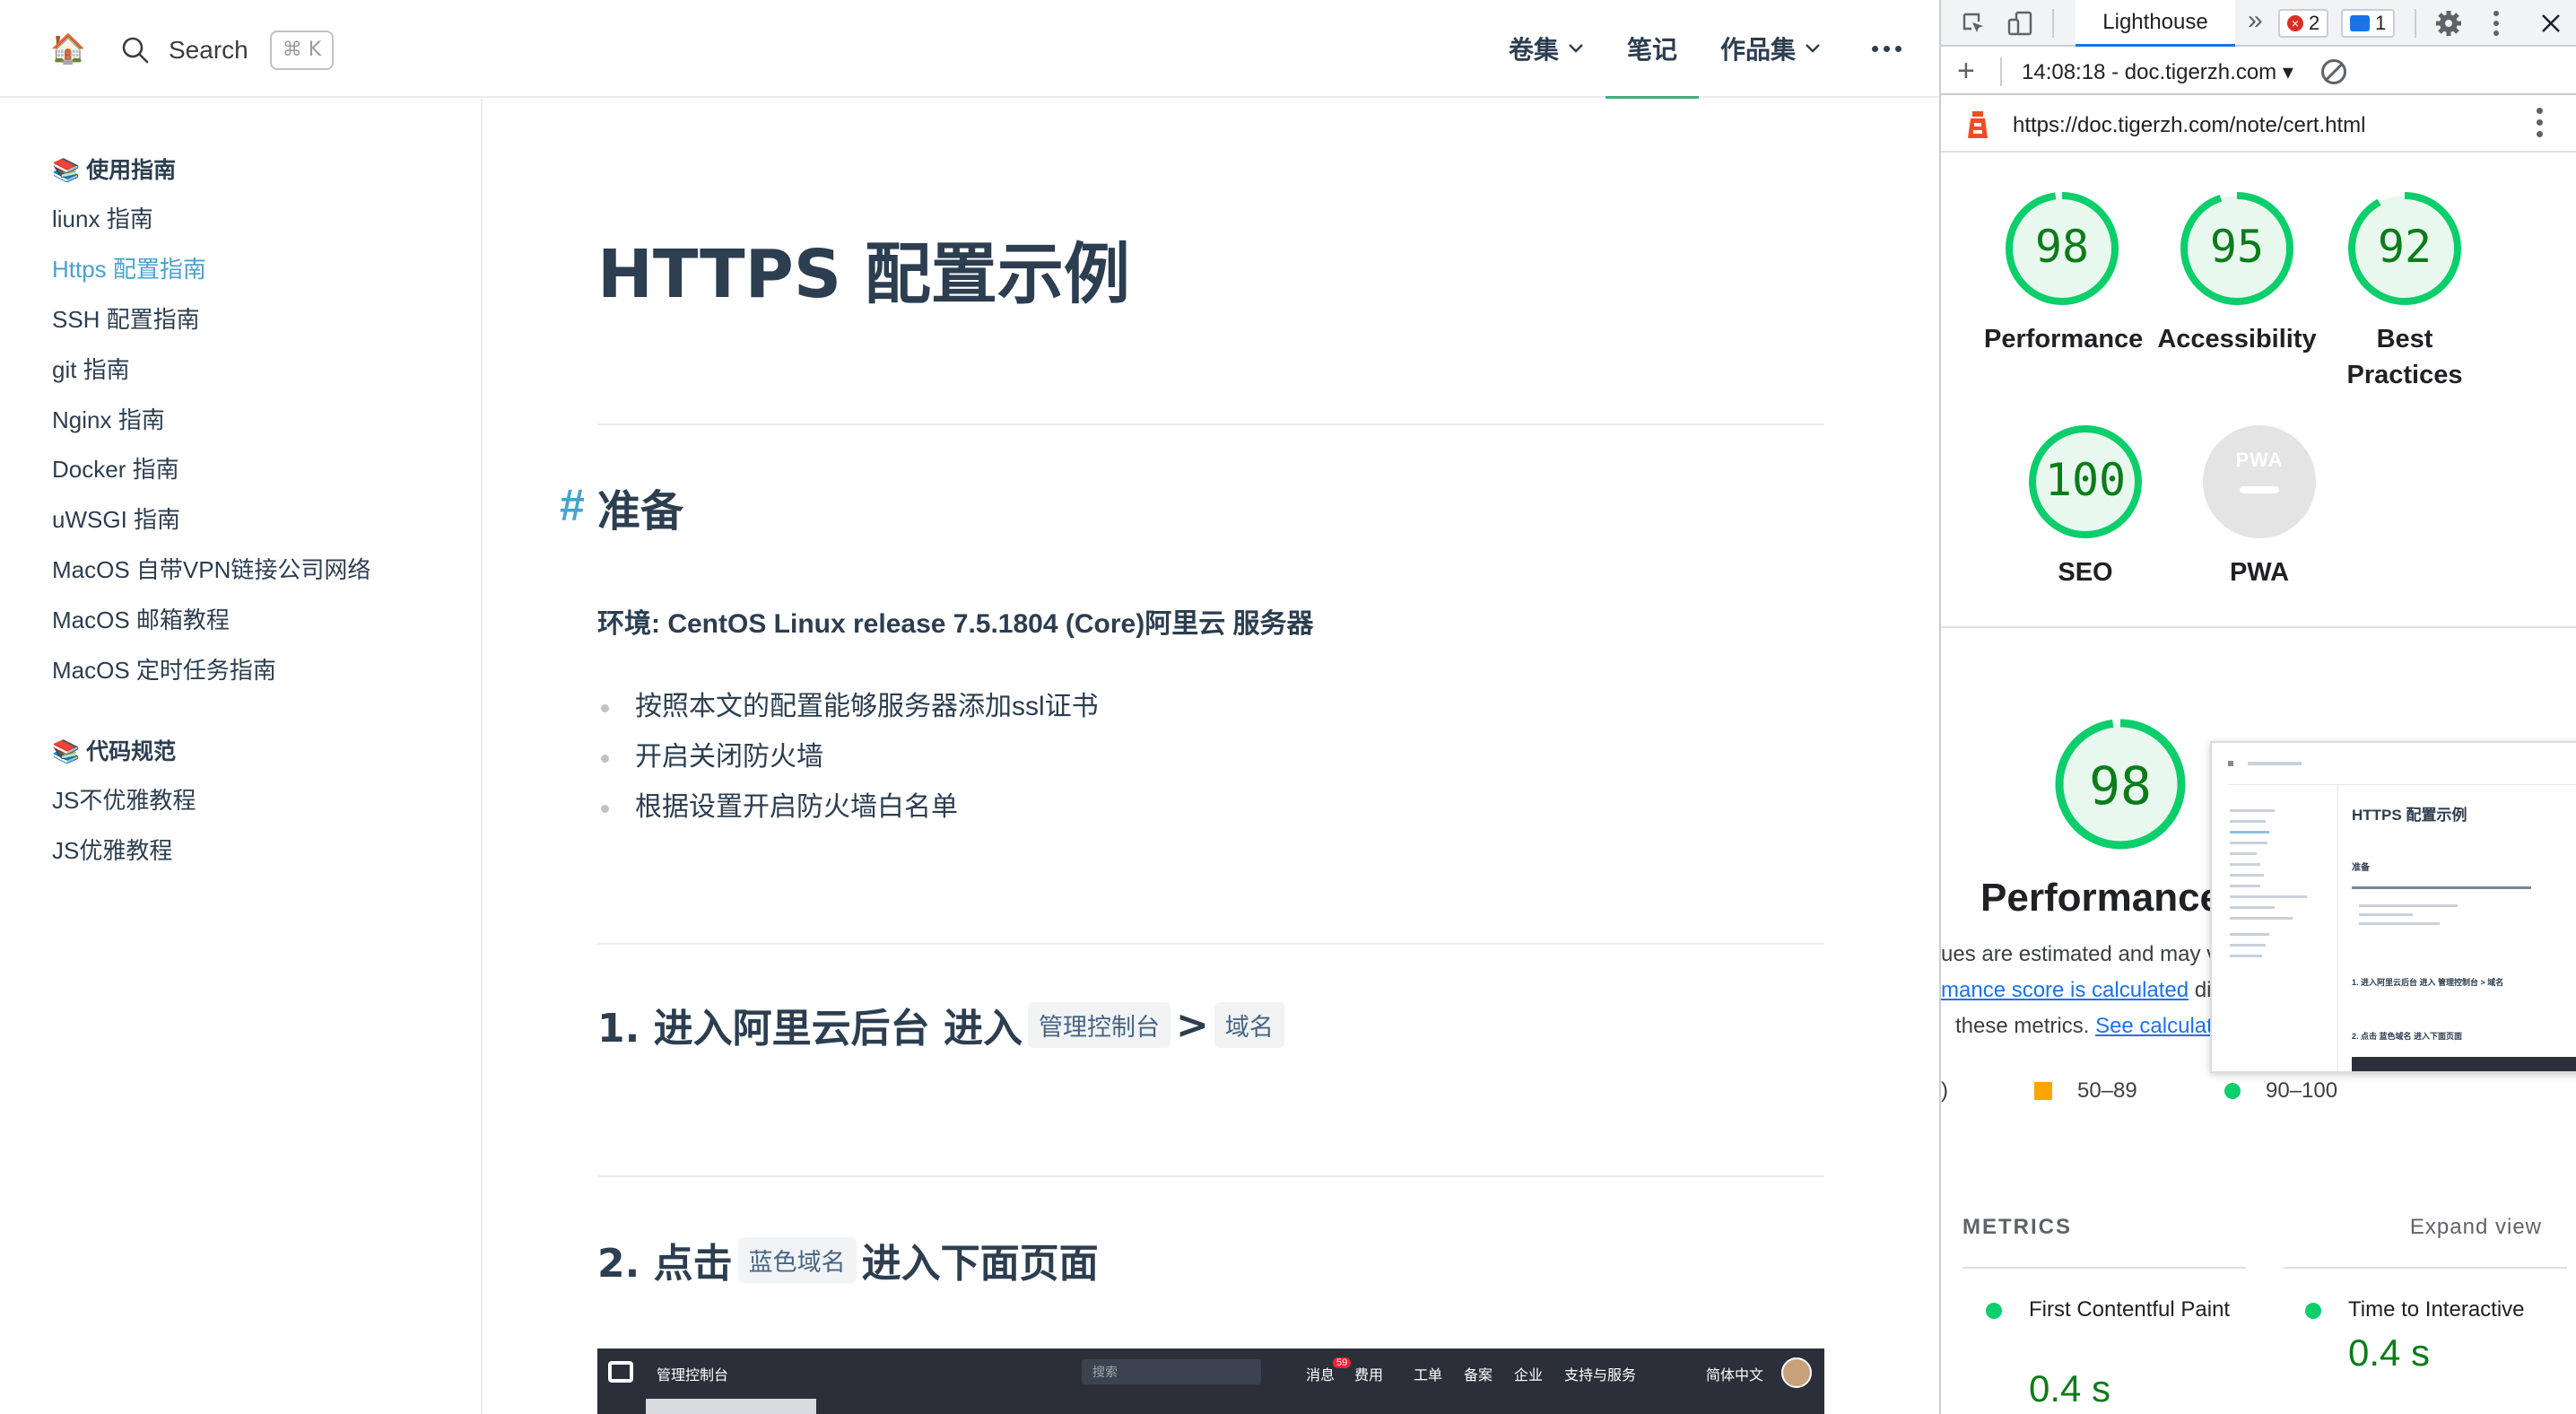 This screenshot has height=1414, width=2576. I want to click on code-blue-domain: 蓝色域名, so click(797, 1260).